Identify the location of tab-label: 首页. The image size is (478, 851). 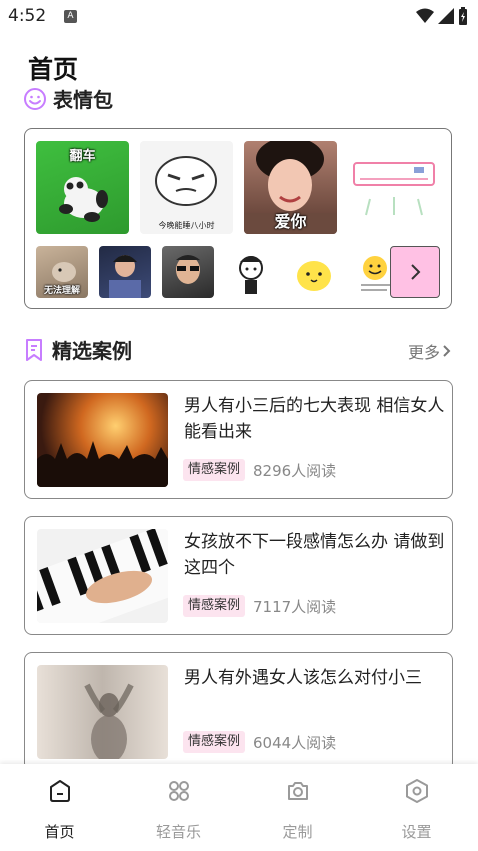
(59, 832).